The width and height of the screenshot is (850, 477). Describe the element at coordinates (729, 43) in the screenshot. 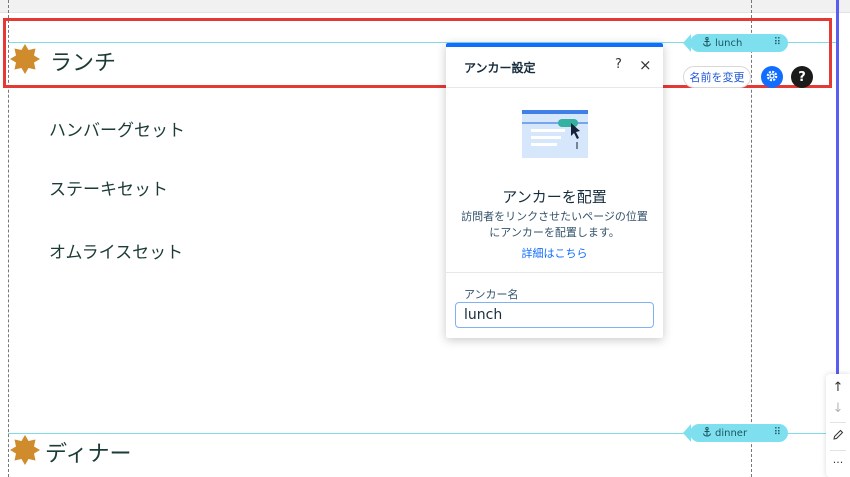

I see `anchor-tag-label: lunch` at that location.